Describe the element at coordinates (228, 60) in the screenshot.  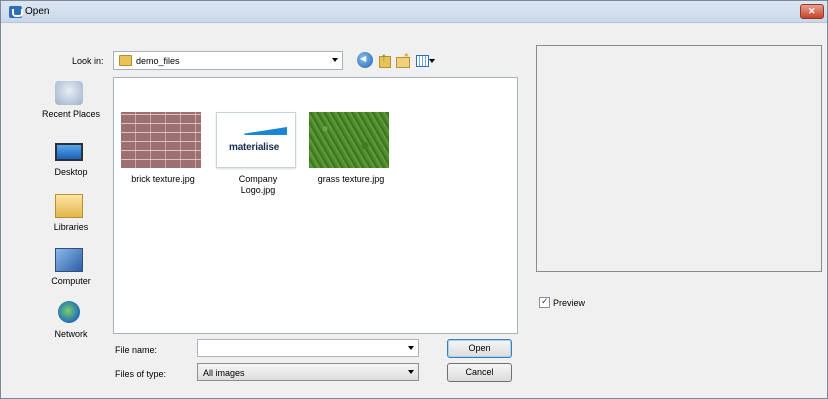
I see `look-in-dropdown: demo_files` at that location.